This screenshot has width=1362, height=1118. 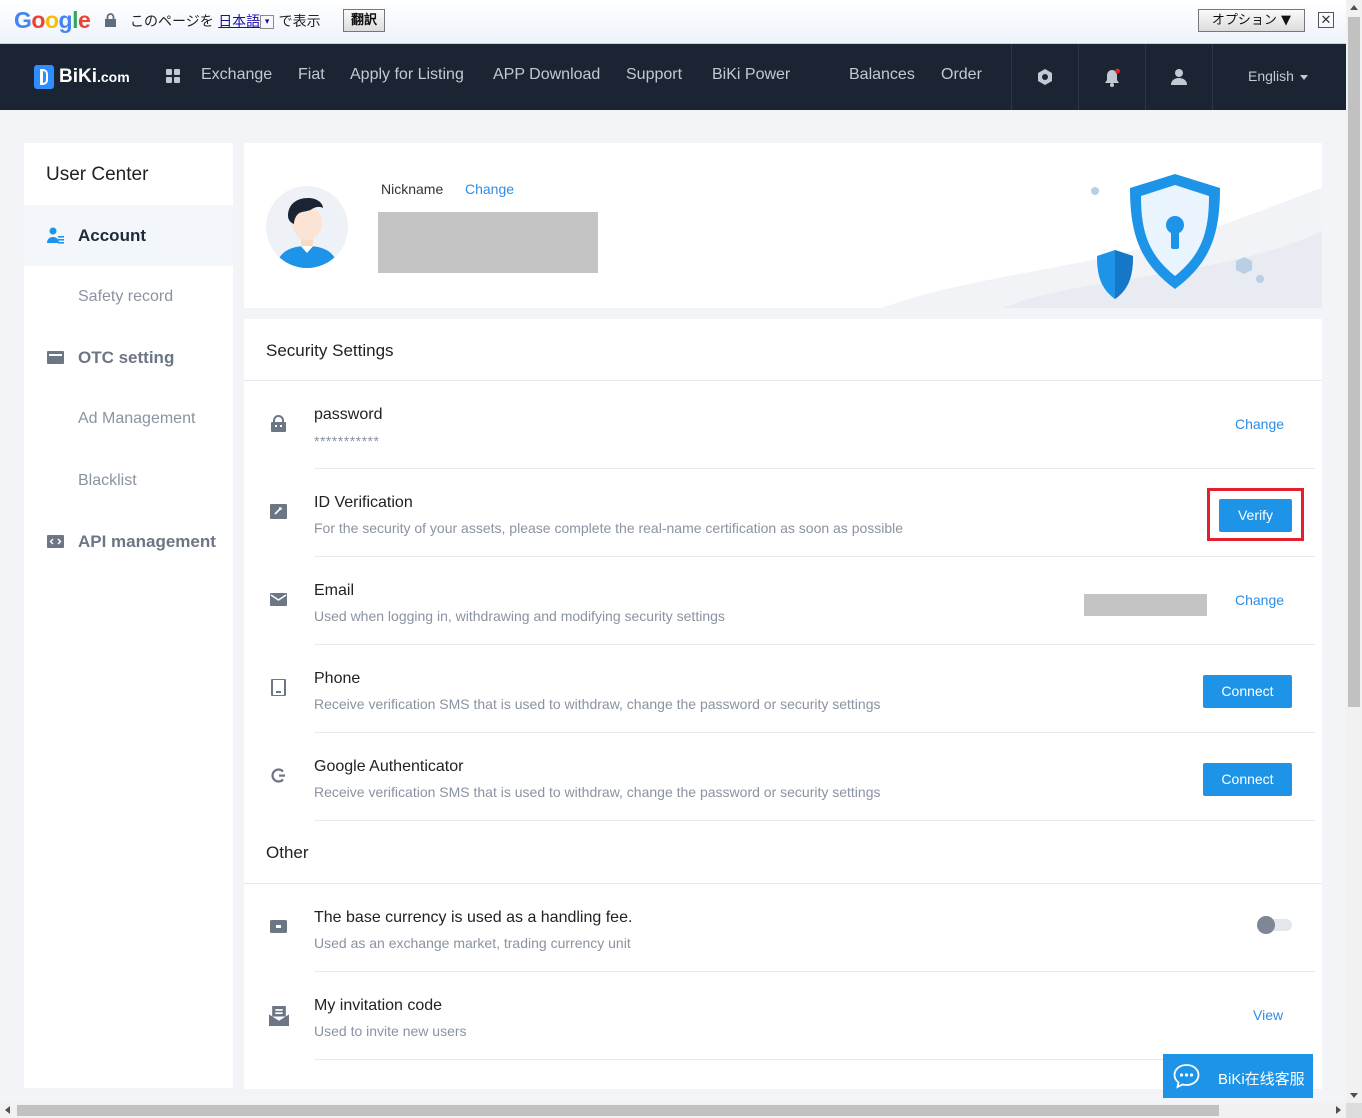 What do you see at coordinates (278, 926) in the screenshot?
I see `coin-icon` at bounding box center [278, 926].